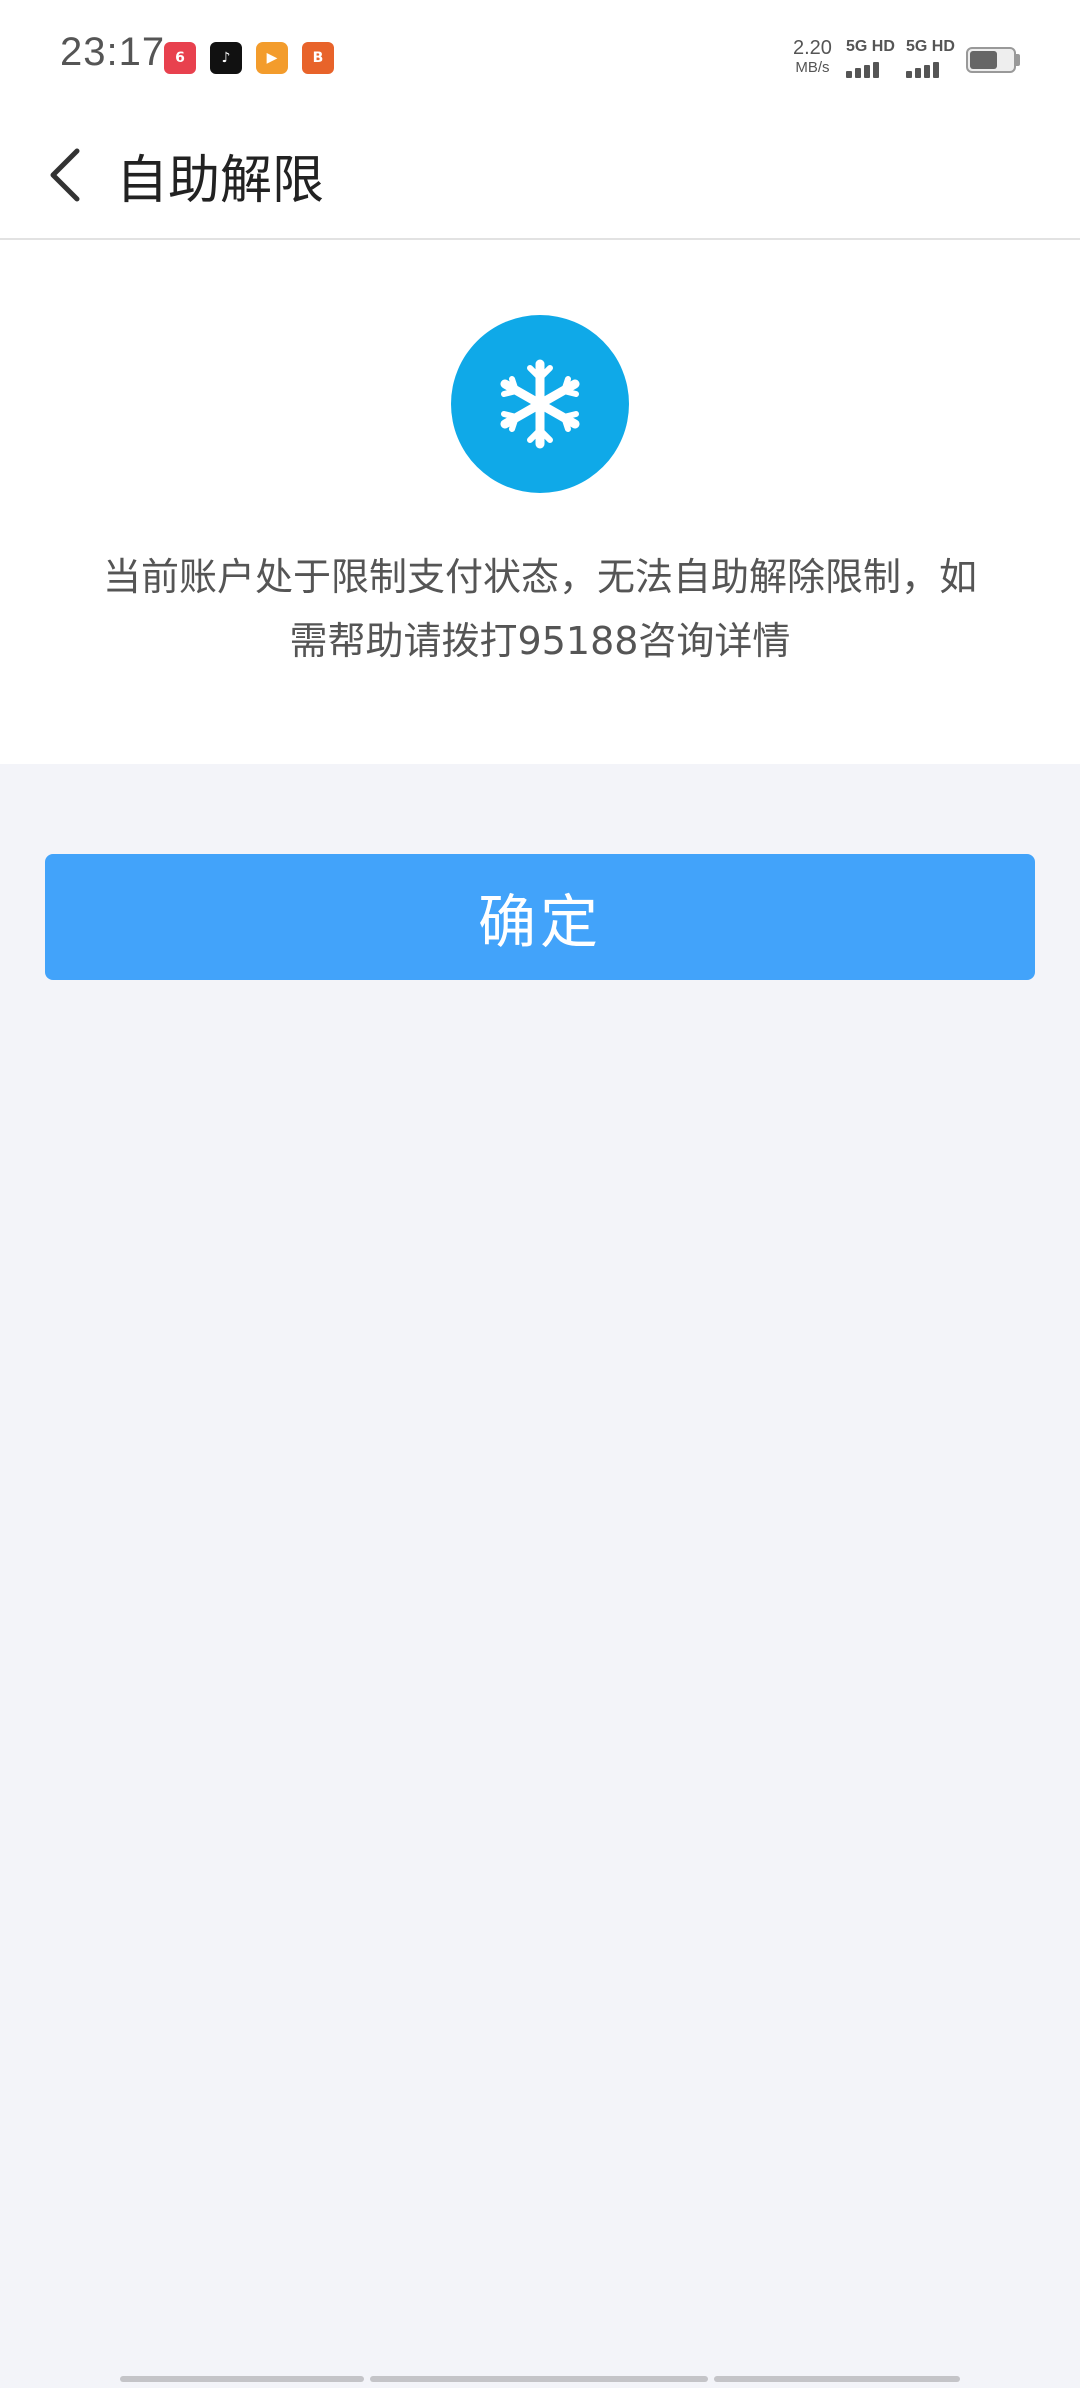 The height and width of the screenshot is (2388, 1080). What do you see at coordinates (540, 917) in the screenshot?
I see `confirm-button: 确定` at bounding box center [540, 917].